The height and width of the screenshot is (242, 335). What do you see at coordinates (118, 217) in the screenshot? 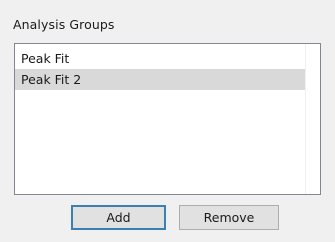
I see `add-button: Add` at bounding box center [118, 217].